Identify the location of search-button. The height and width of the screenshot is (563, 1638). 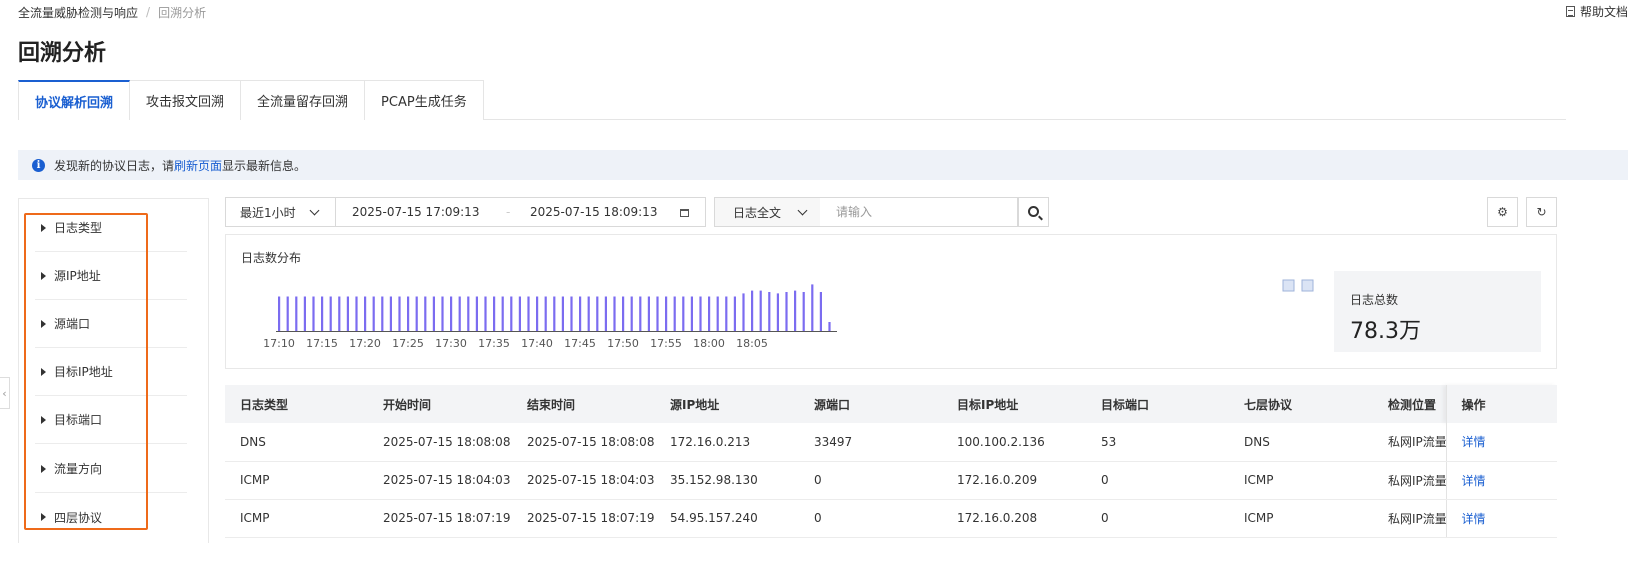
(1033, 212).